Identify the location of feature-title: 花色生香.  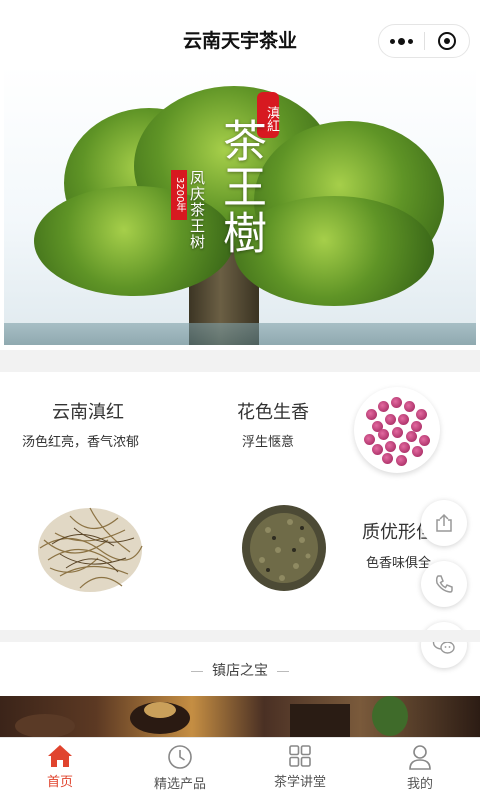
(273, 412).